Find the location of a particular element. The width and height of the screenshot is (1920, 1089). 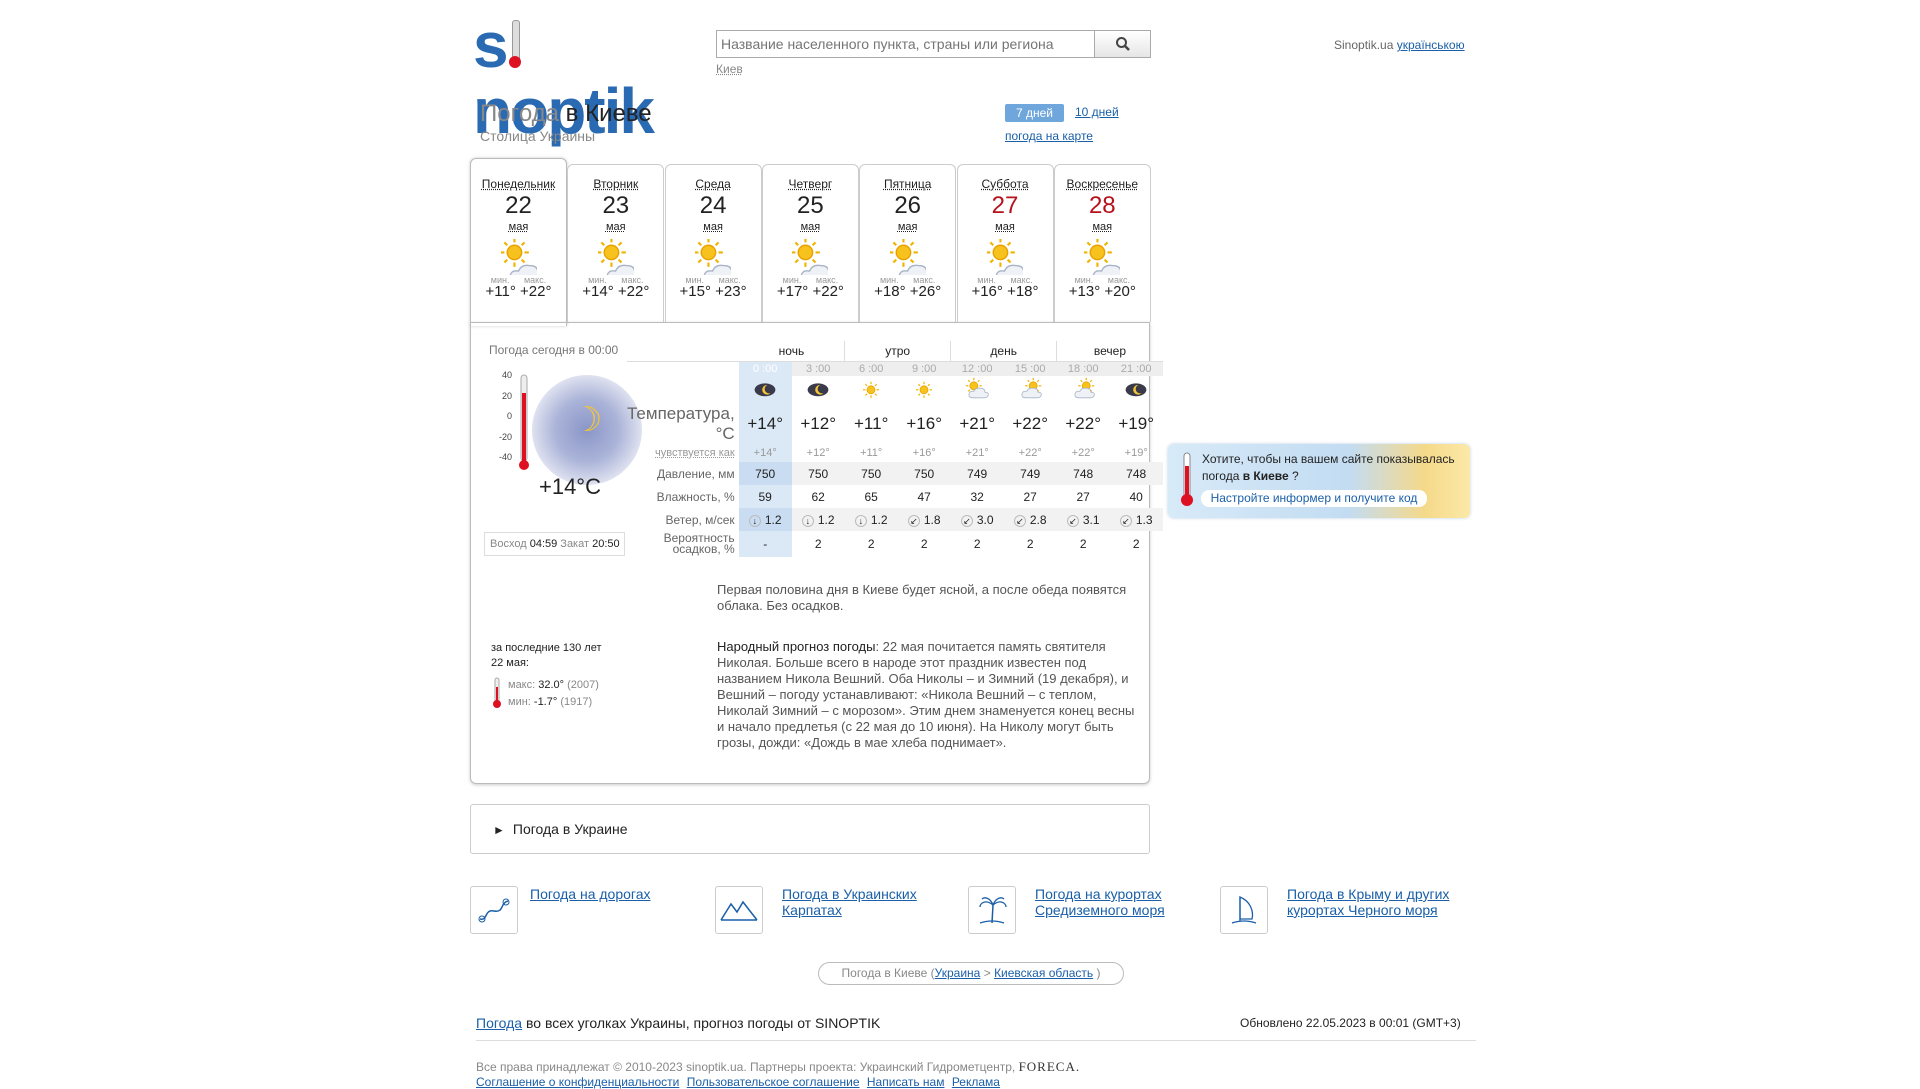

tab-7-days: 7 дней is located at coordinates (1034, 113).